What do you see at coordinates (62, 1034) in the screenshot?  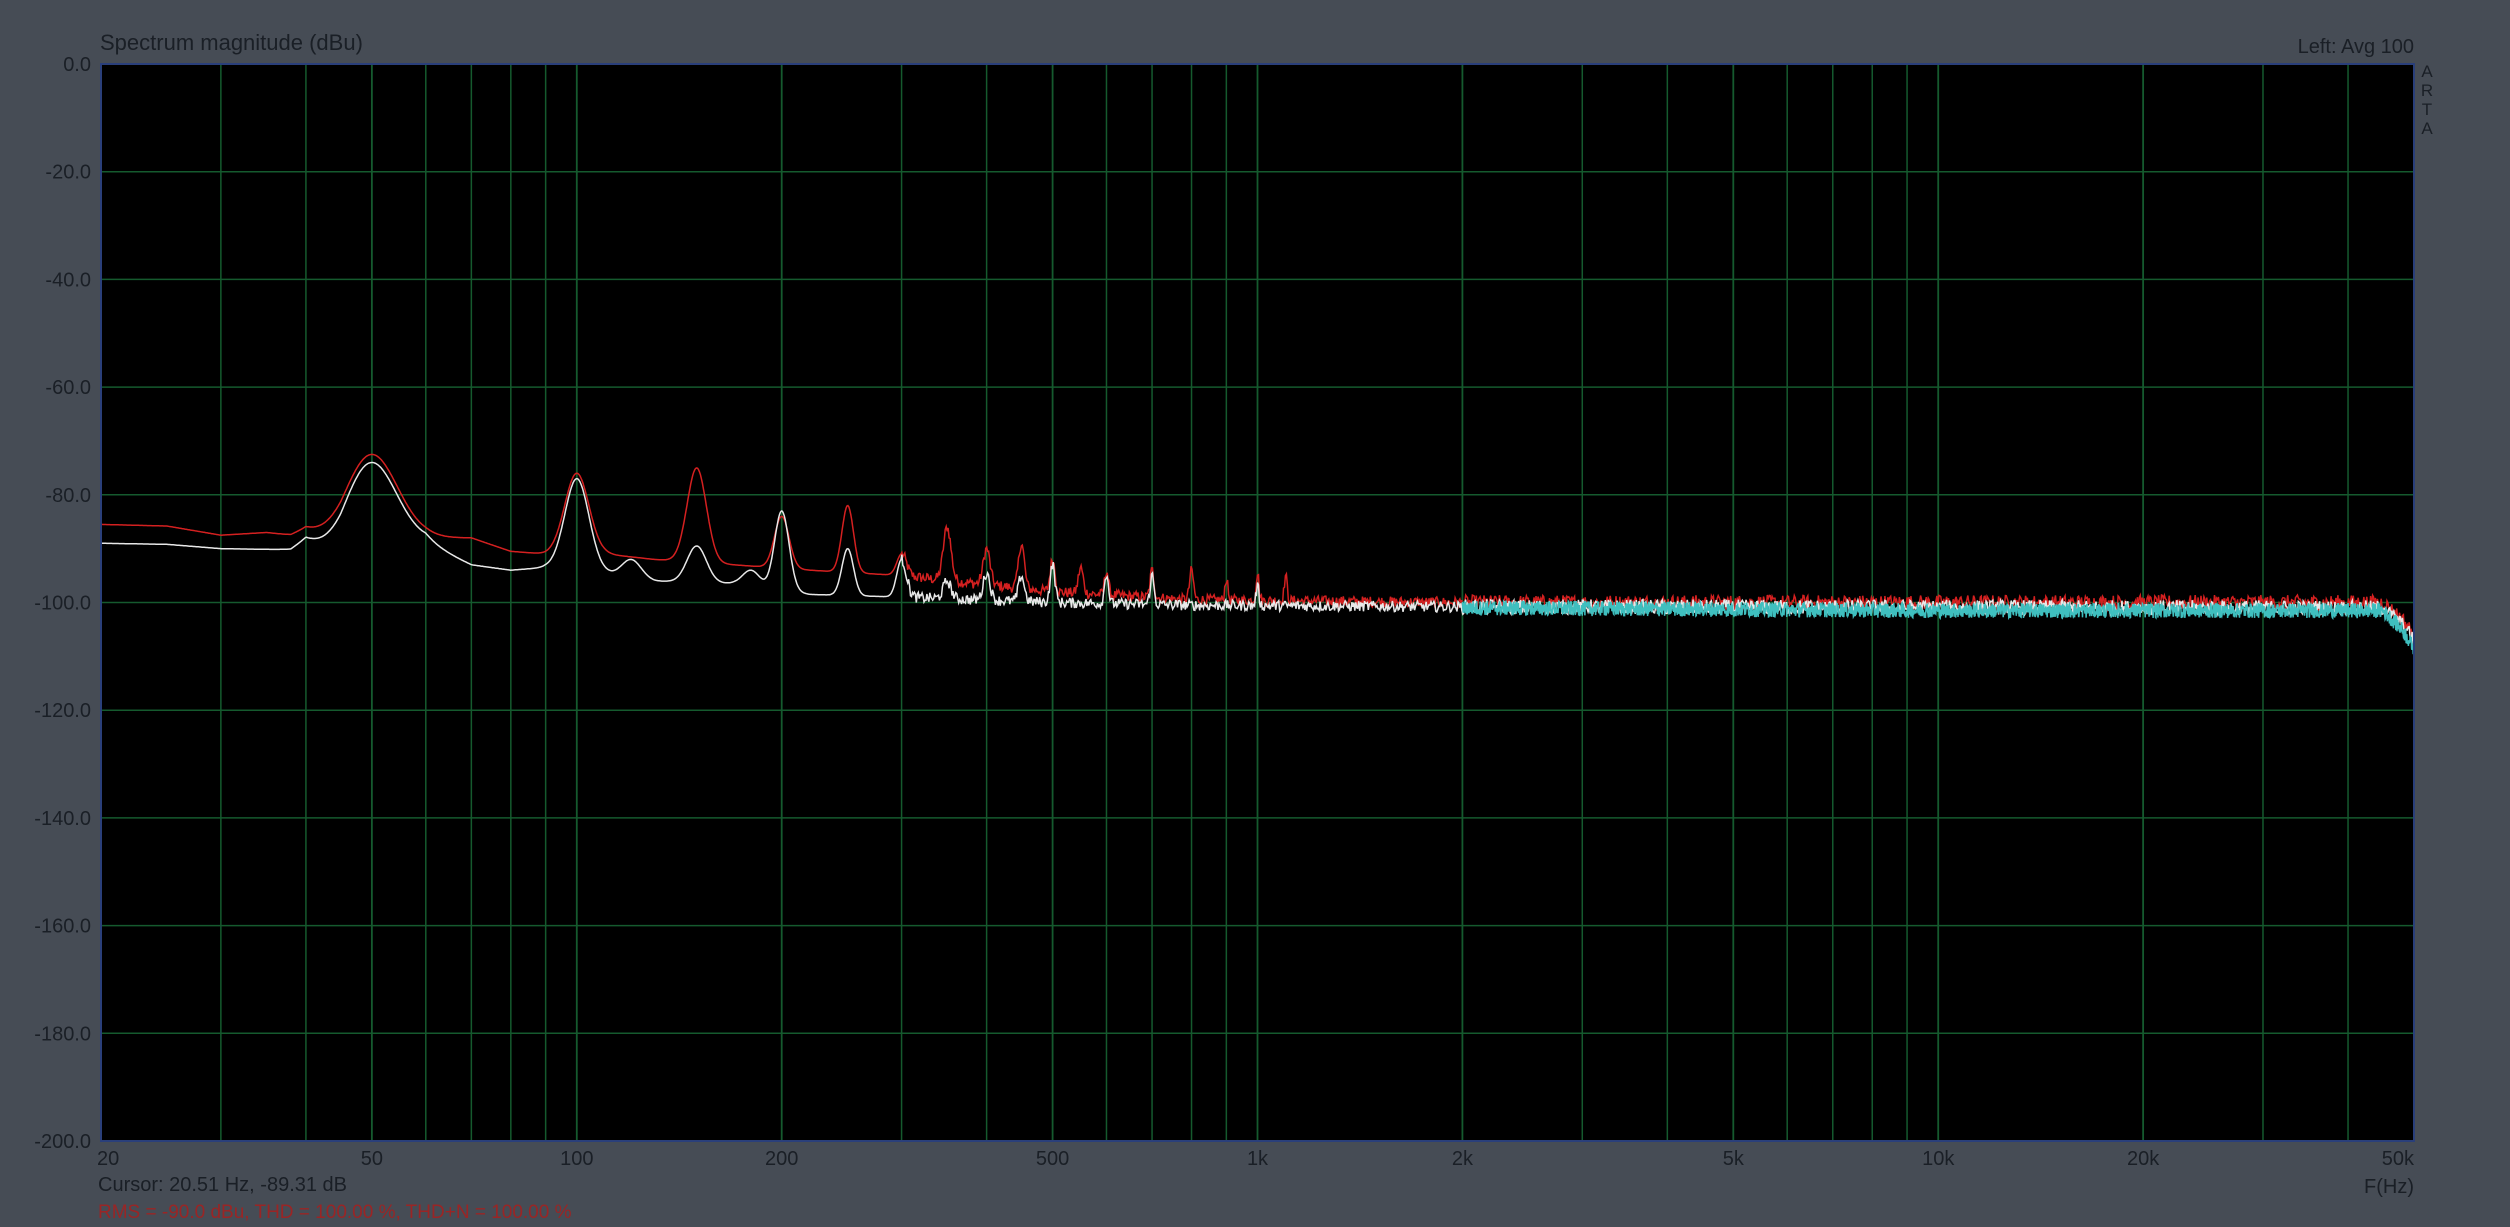 I see `y-tick-label: -180.0` at bounding box center [62, 1034].